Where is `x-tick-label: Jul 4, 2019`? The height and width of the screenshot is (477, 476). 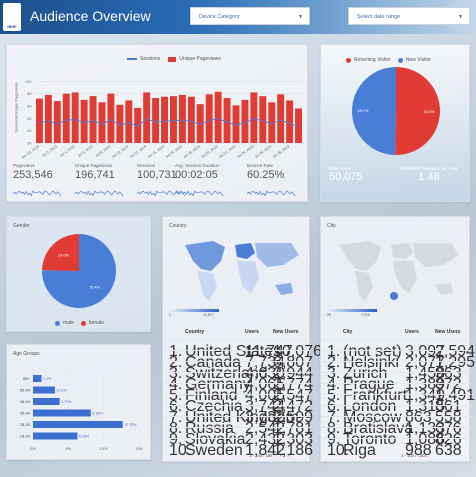
x-tick-label: Jul 4, 2019 is located at coordinates (67, 151).